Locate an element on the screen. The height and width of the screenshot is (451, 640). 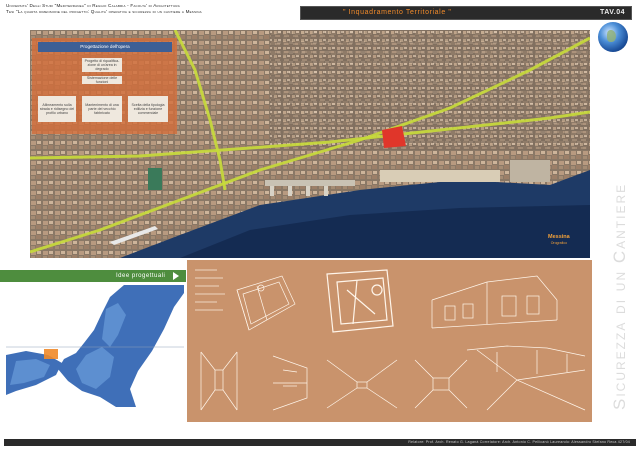
arrow-right-icon is located at coordinates (176, 276).